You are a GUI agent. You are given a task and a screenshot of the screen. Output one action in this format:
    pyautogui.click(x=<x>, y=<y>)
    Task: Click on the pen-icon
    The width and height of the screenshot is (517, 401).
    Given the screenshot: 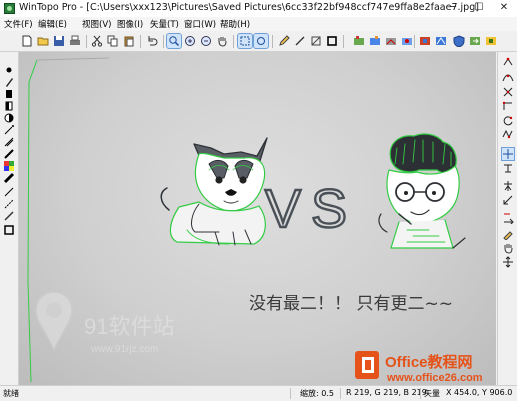 What is the action you would take?
    pyautogui.click(x=9, y=82)
    